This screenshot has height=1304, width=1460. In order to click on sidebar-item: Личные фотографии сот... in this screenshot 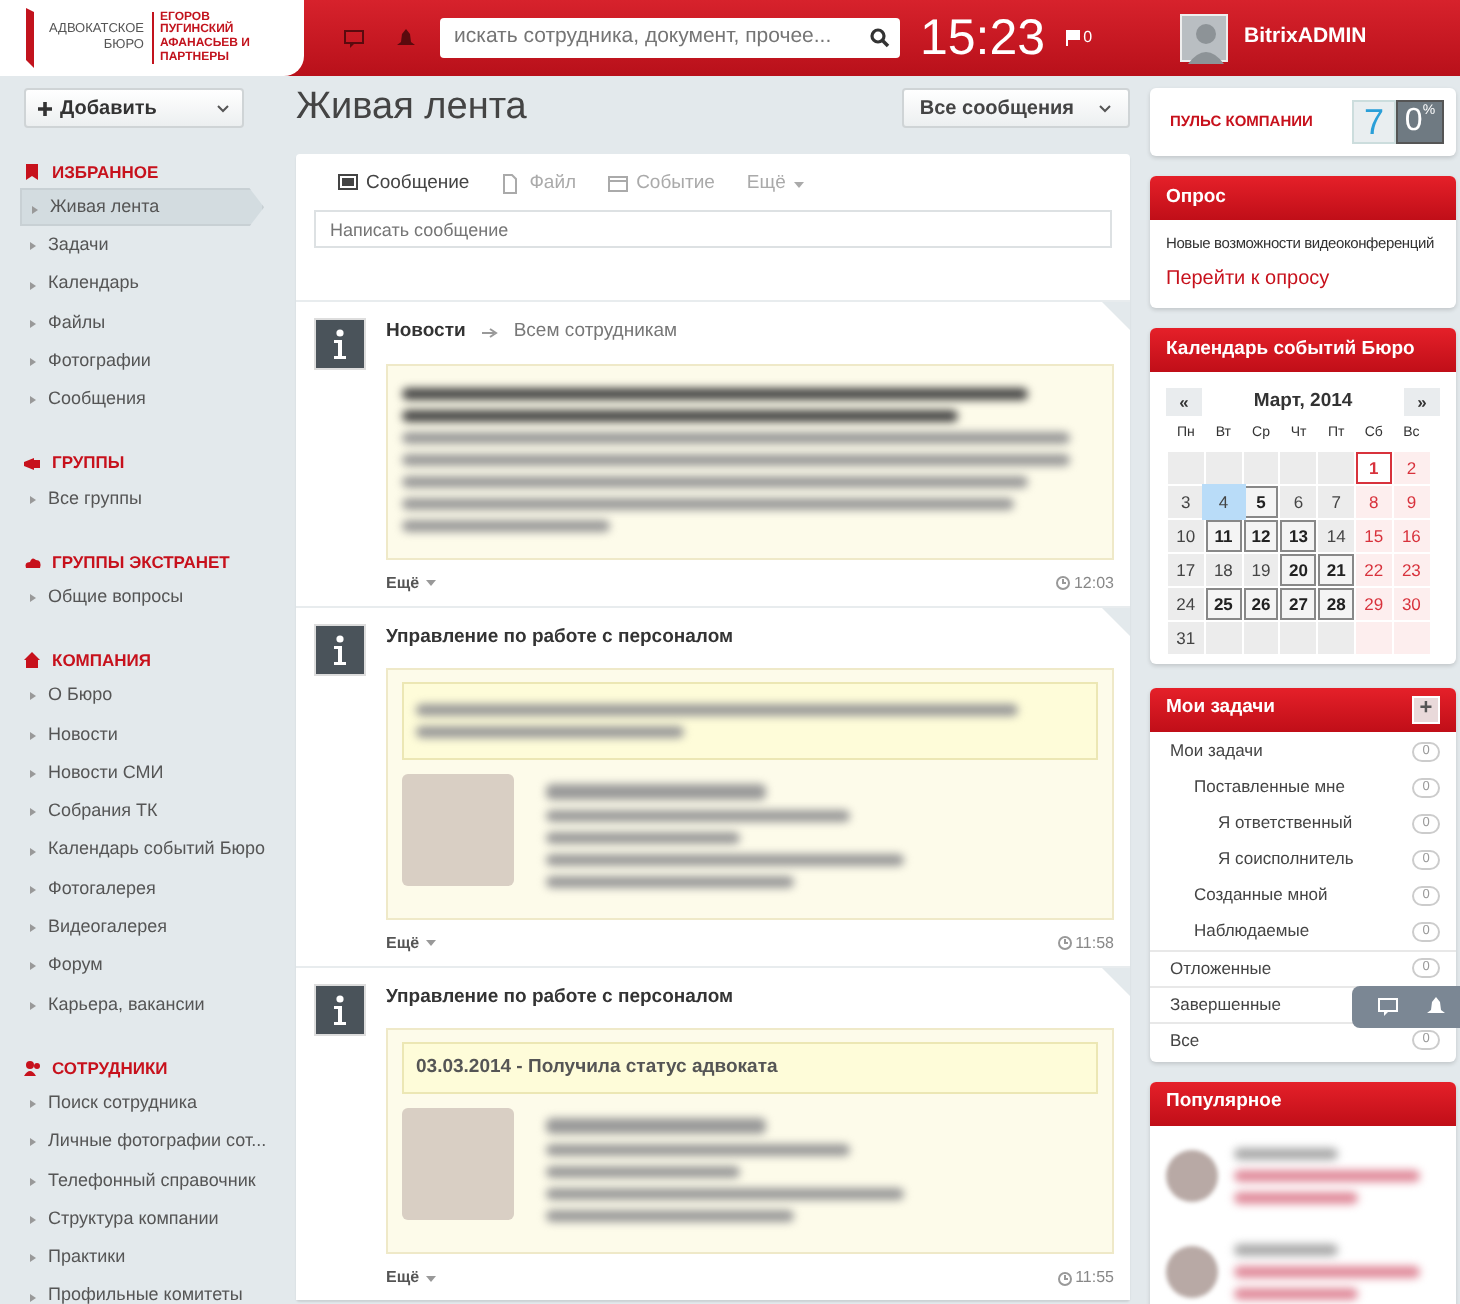, I will do `click(142, 1142)`.